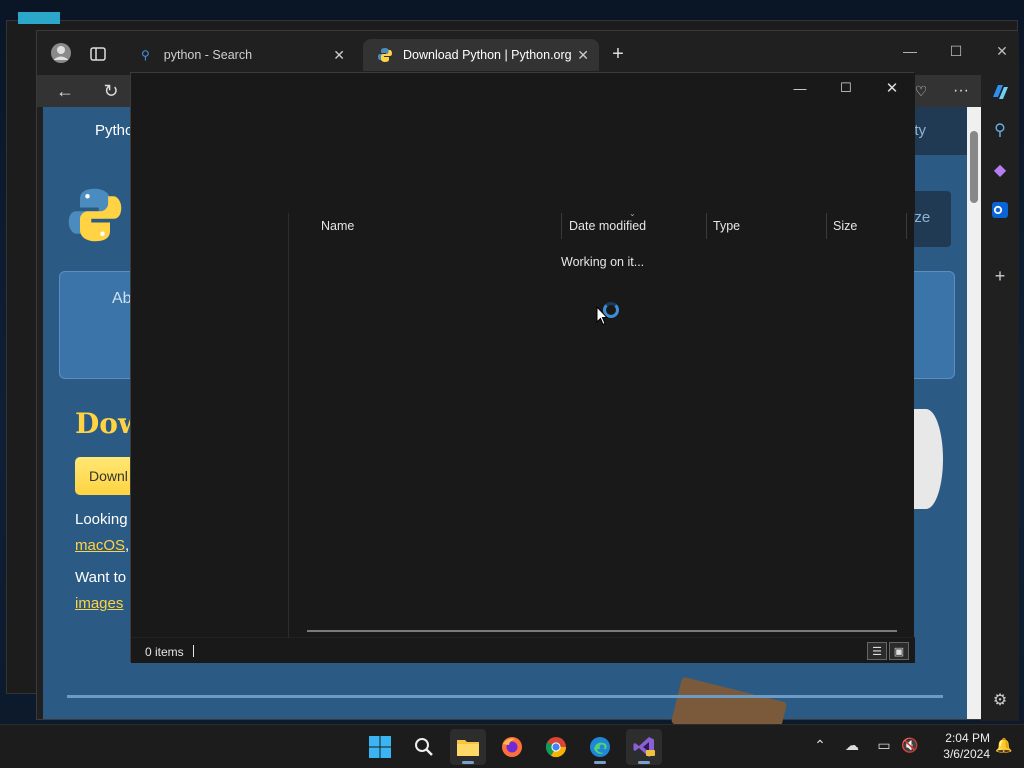 This screenshot has width=1024, height=768. What do you see at coordinates (967, 738) in the screenshot?
I see `clock-time: 2:04 PM` at bounding box center [967, 738].